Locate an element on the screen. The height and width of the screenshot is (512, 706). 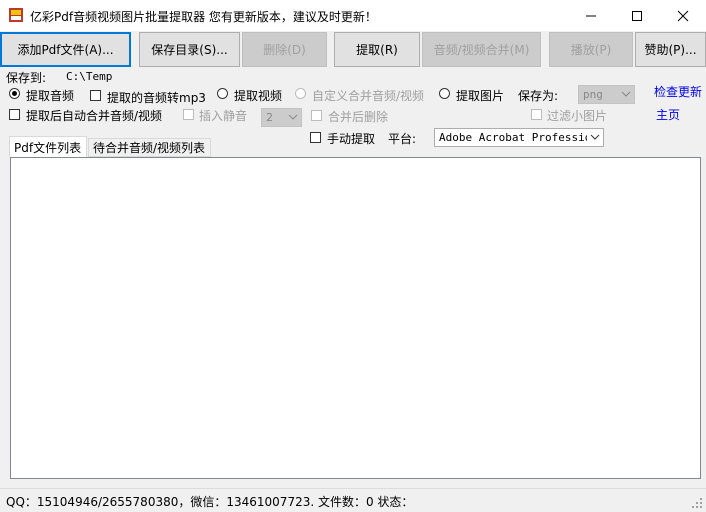
tab-pdf-file-list: Pdf文件列表 is located at coordinates (48, 146).